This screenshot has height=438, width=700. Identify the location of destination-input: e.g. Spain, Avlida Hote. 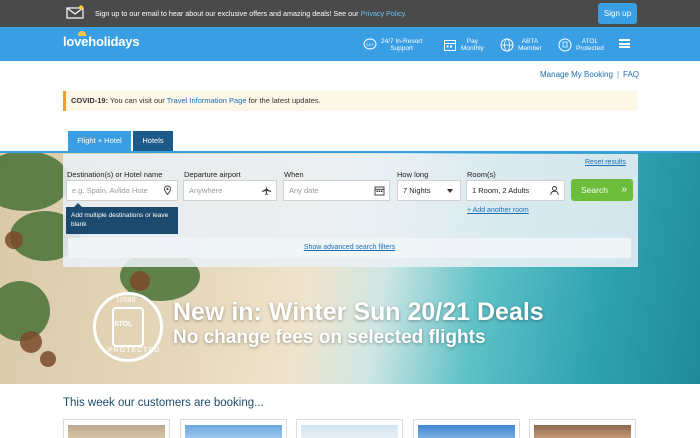
(122, 190).